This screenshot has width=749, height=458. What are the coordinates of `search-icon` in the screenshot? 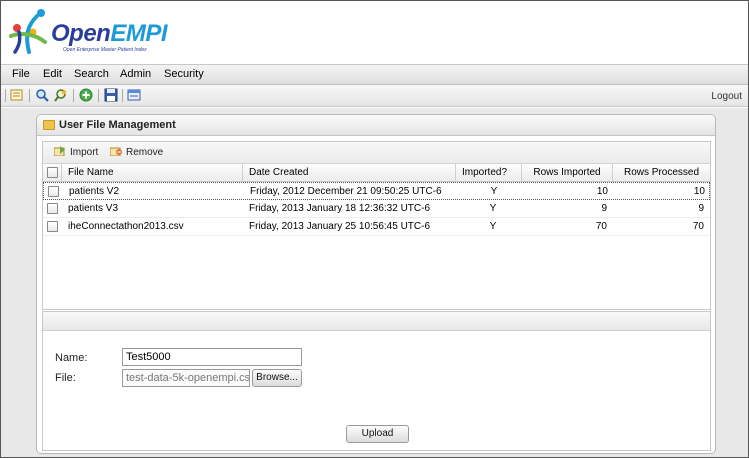 It's located at (42, 95).